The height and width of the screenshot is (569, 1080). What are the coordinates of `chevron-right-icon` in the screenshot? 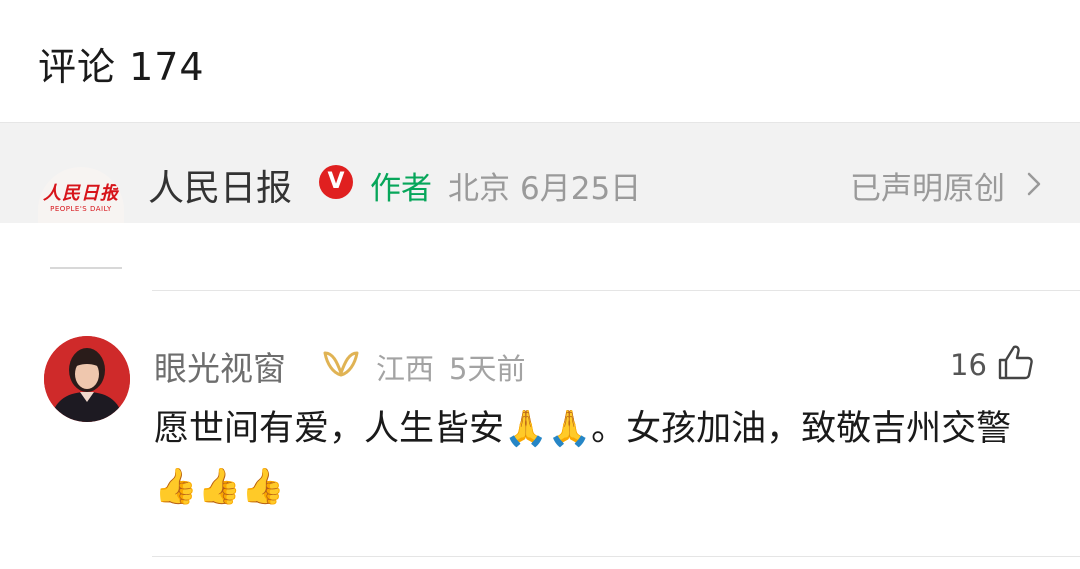 It's located at (1034, 184).